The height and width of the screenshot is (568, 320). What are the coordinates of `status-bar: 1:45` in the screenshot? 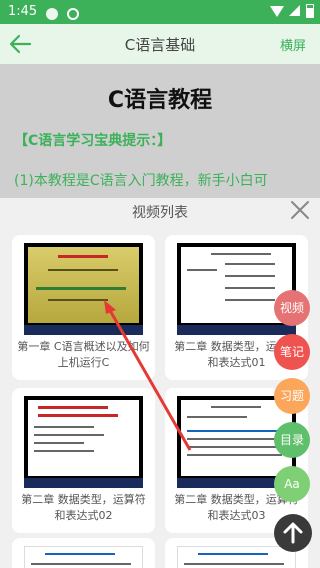 It's located at (160, 12).